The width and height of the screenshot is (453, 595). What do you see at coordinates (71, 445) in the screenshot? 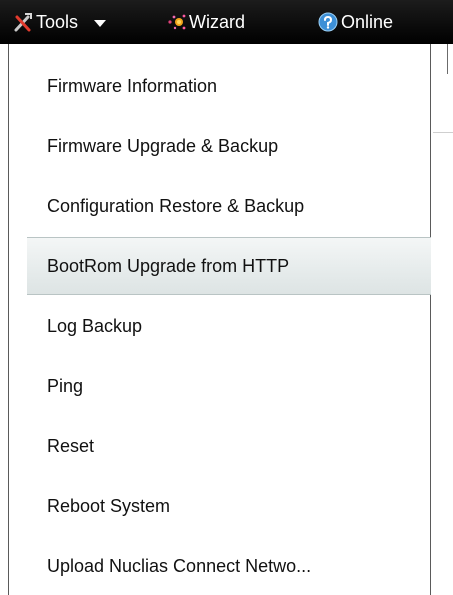
I see `menu-item-label: Reset` at bounding box center [71, 445].